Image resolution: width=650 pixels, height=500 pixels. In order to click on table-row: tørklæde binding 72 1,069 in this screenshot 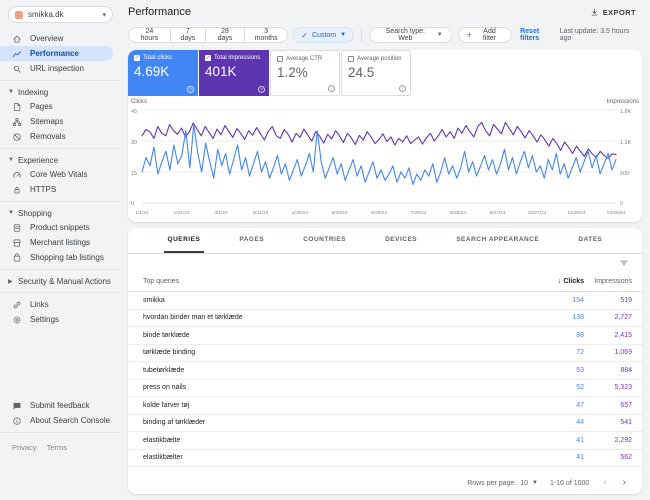, I will do `click(385, 353)`.